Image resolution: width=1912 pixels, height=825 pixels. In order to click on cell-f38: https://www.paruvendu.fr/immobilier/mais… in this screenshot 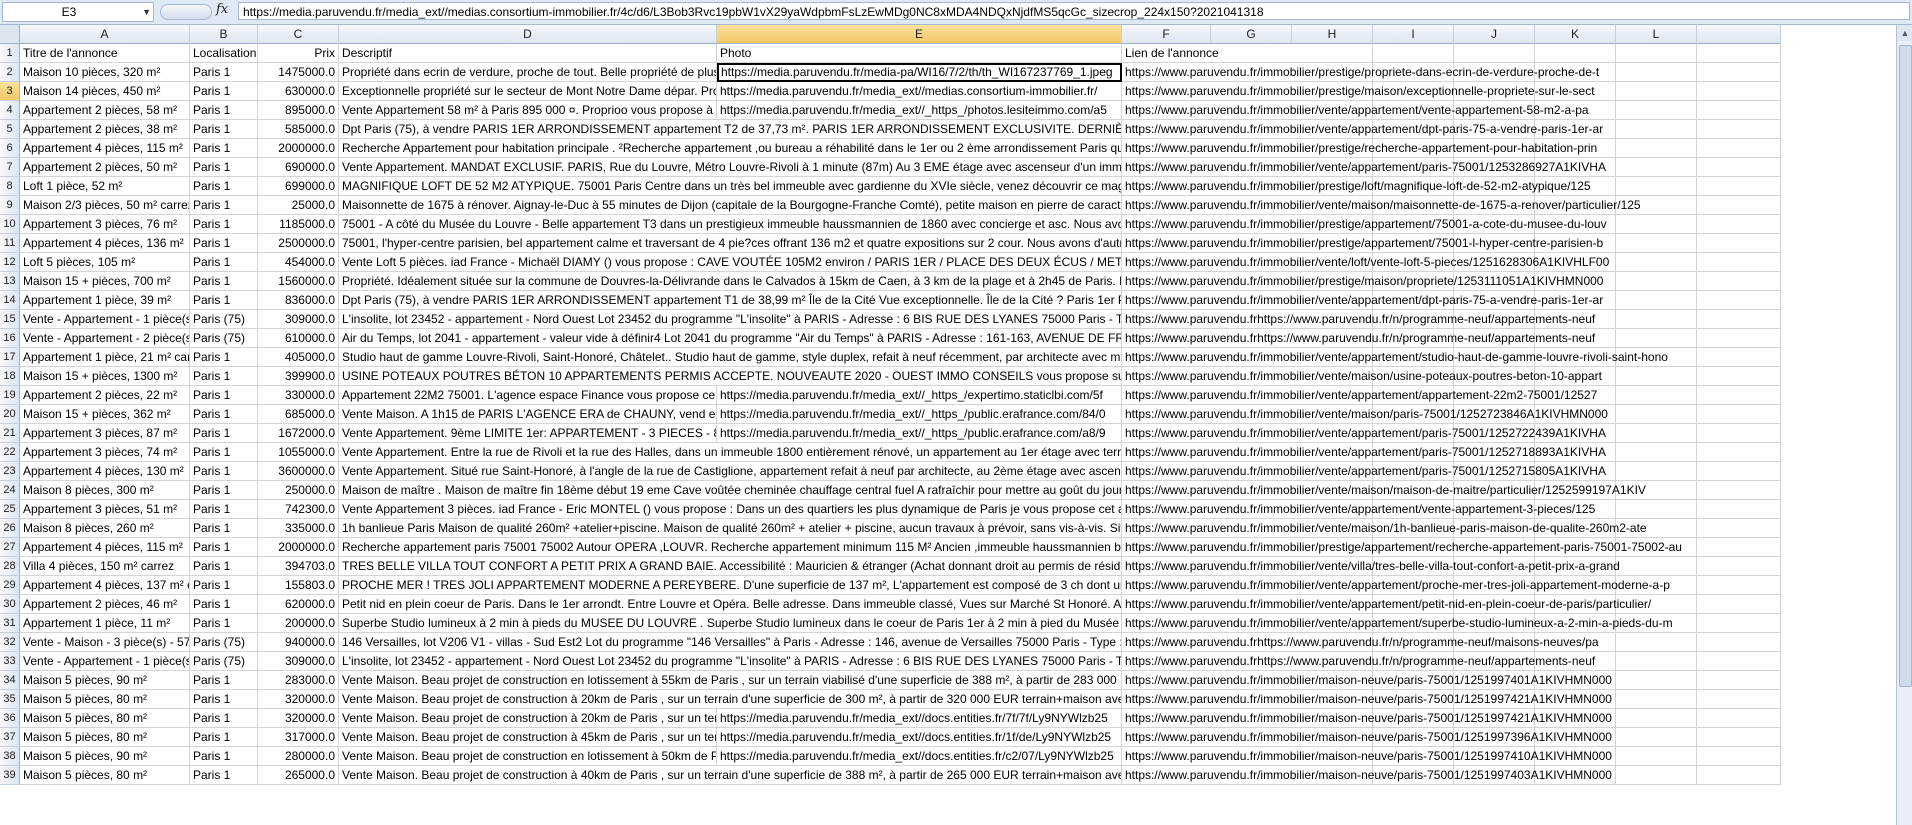, I will do `click(1451, 756)`.